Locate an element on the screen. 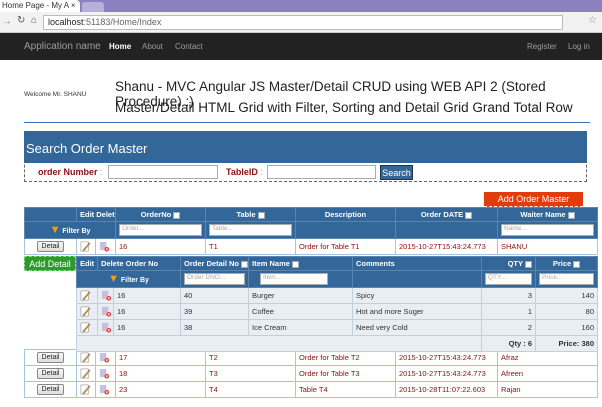 This screenshot has height=407, width=602. nav-register: Register is located at coordinates (542, 46).